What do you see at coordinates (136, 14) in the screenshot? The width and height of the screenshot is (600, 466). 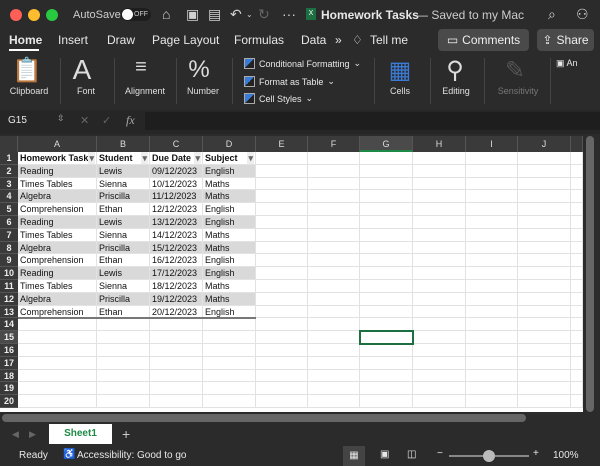 I see `autosave-toggle: OFF` at bounding box center [136, 14].